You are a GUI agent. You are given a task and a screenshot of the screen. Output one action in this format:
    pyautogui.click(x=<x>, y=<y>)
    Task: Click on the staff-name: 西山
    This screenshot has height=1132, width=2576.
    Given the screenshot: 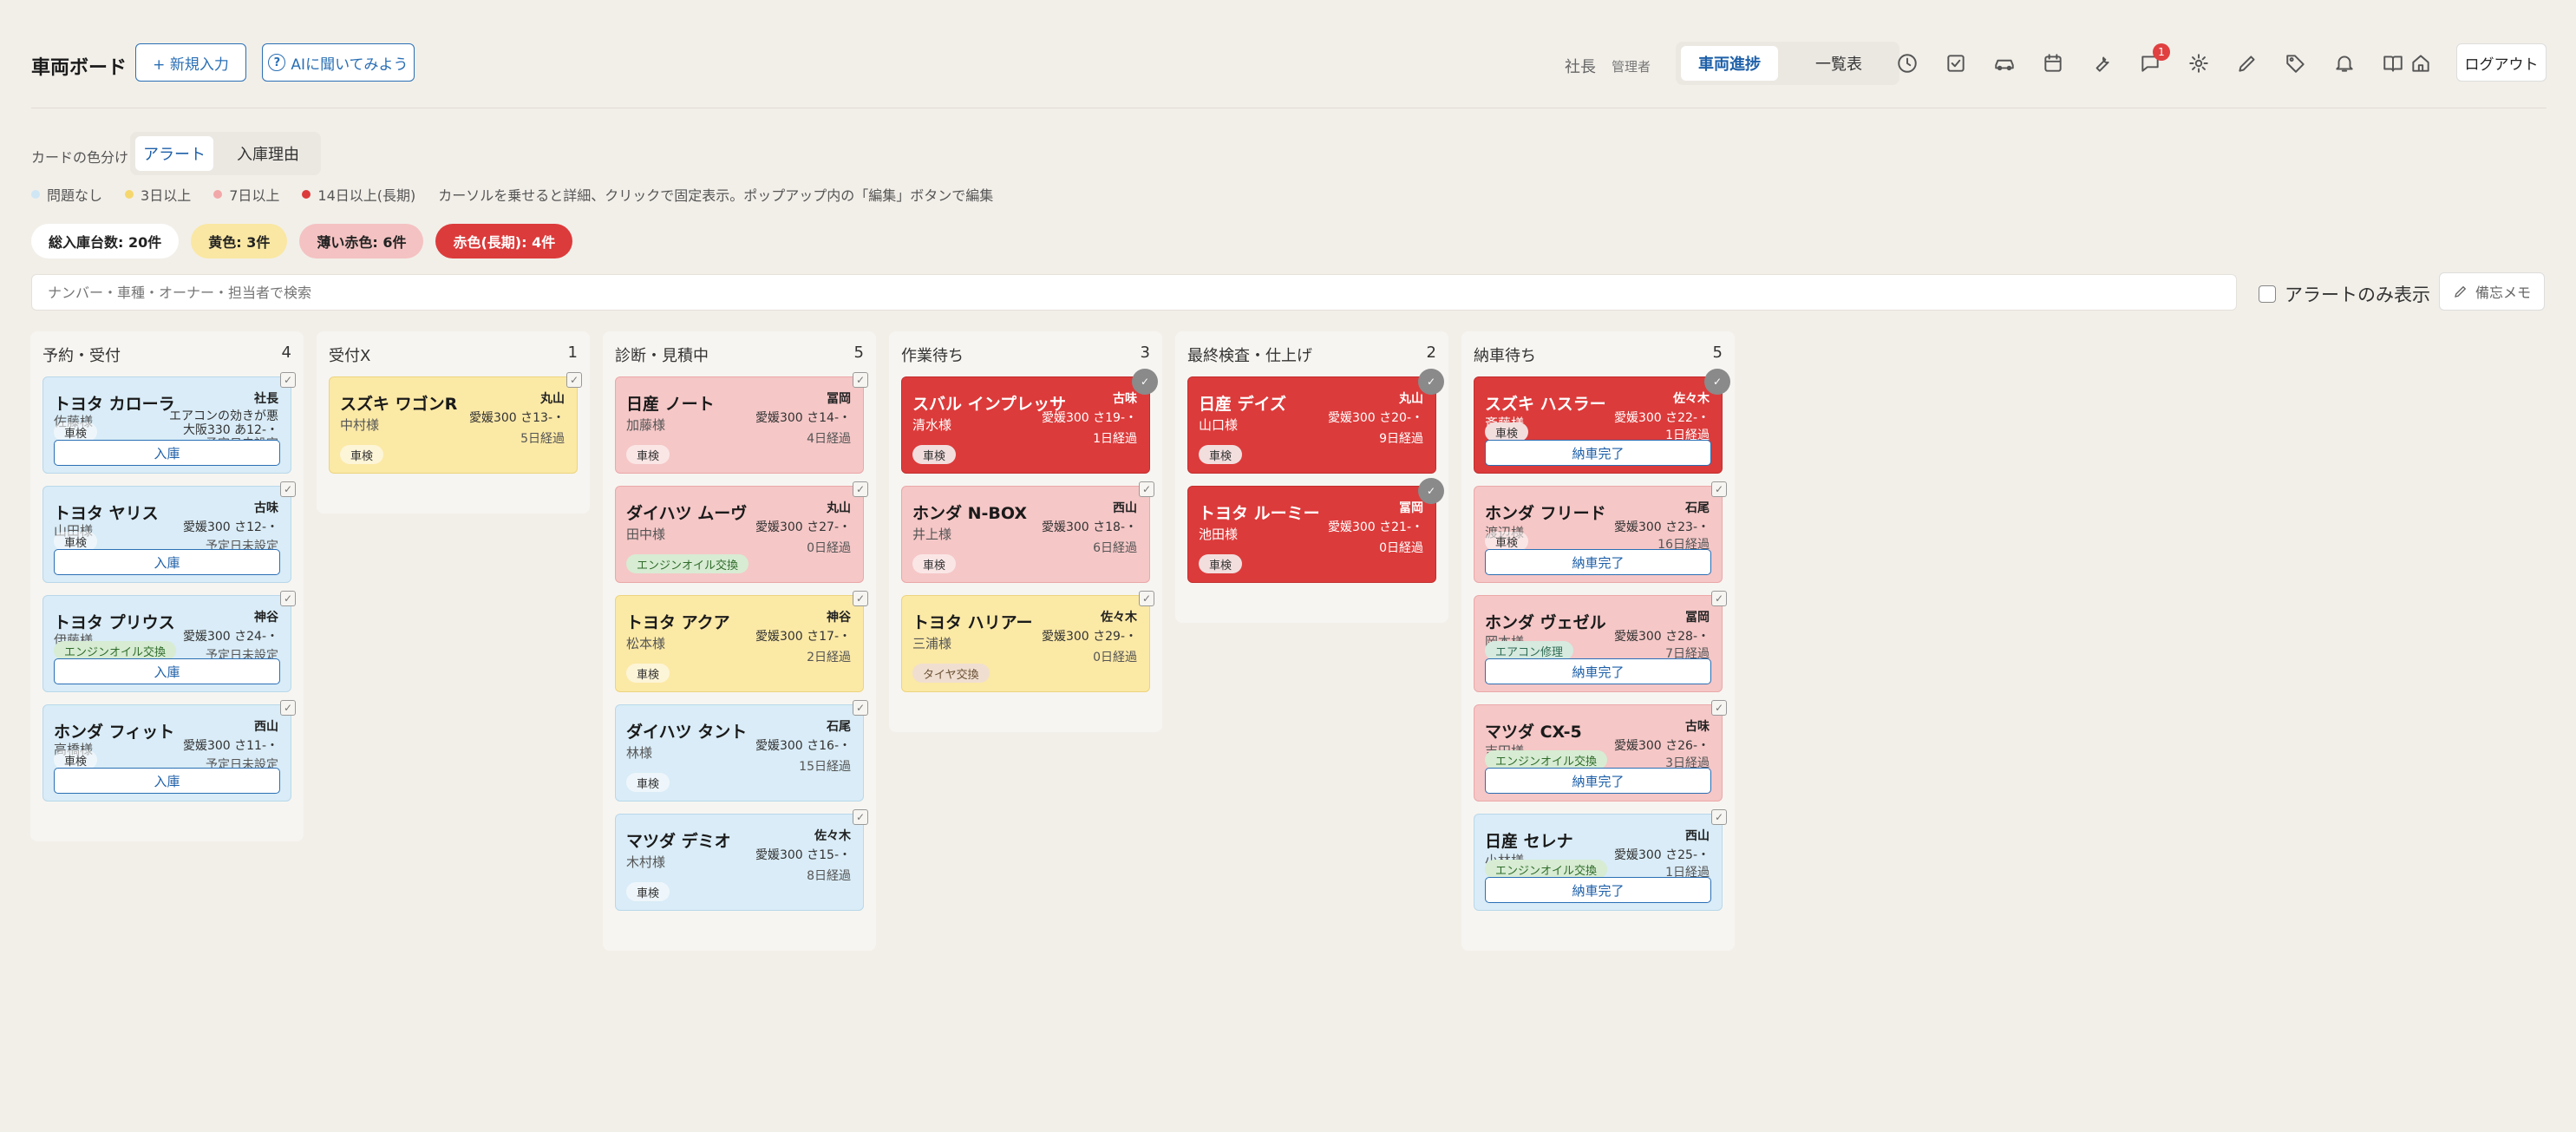 What is the action you would take?
    pyautogui.click(x=1697, y=836)
    